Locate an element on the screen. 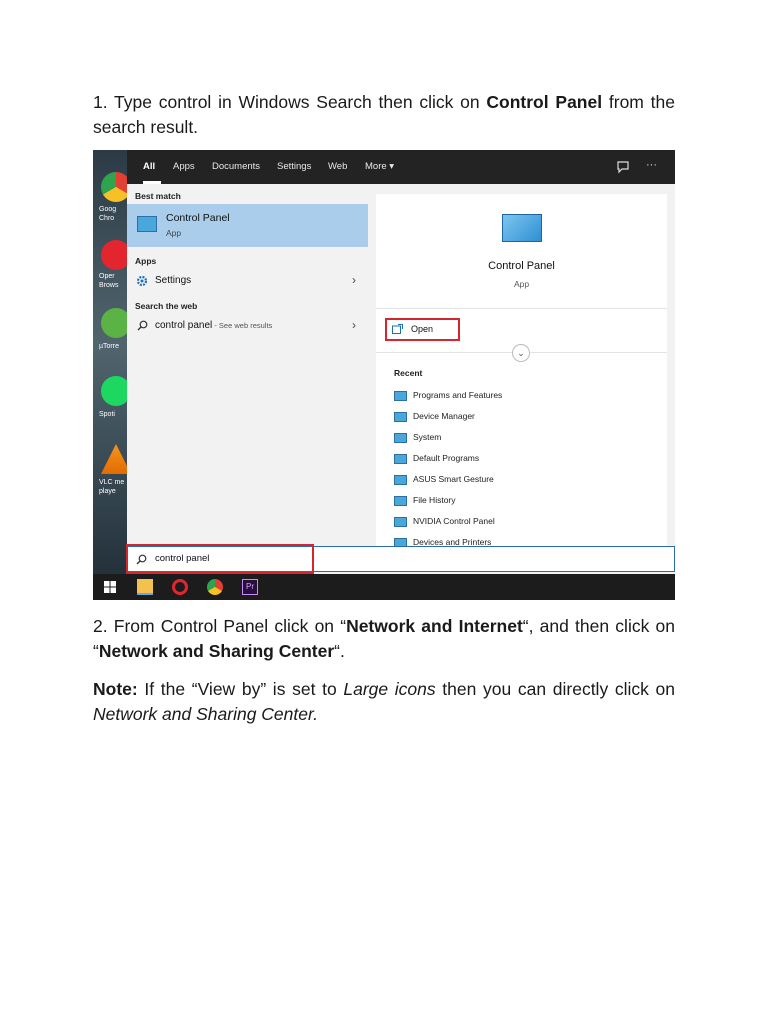 The image size is (768, 1024). best-match-subtitle: App is located at coordinates (174, 233).